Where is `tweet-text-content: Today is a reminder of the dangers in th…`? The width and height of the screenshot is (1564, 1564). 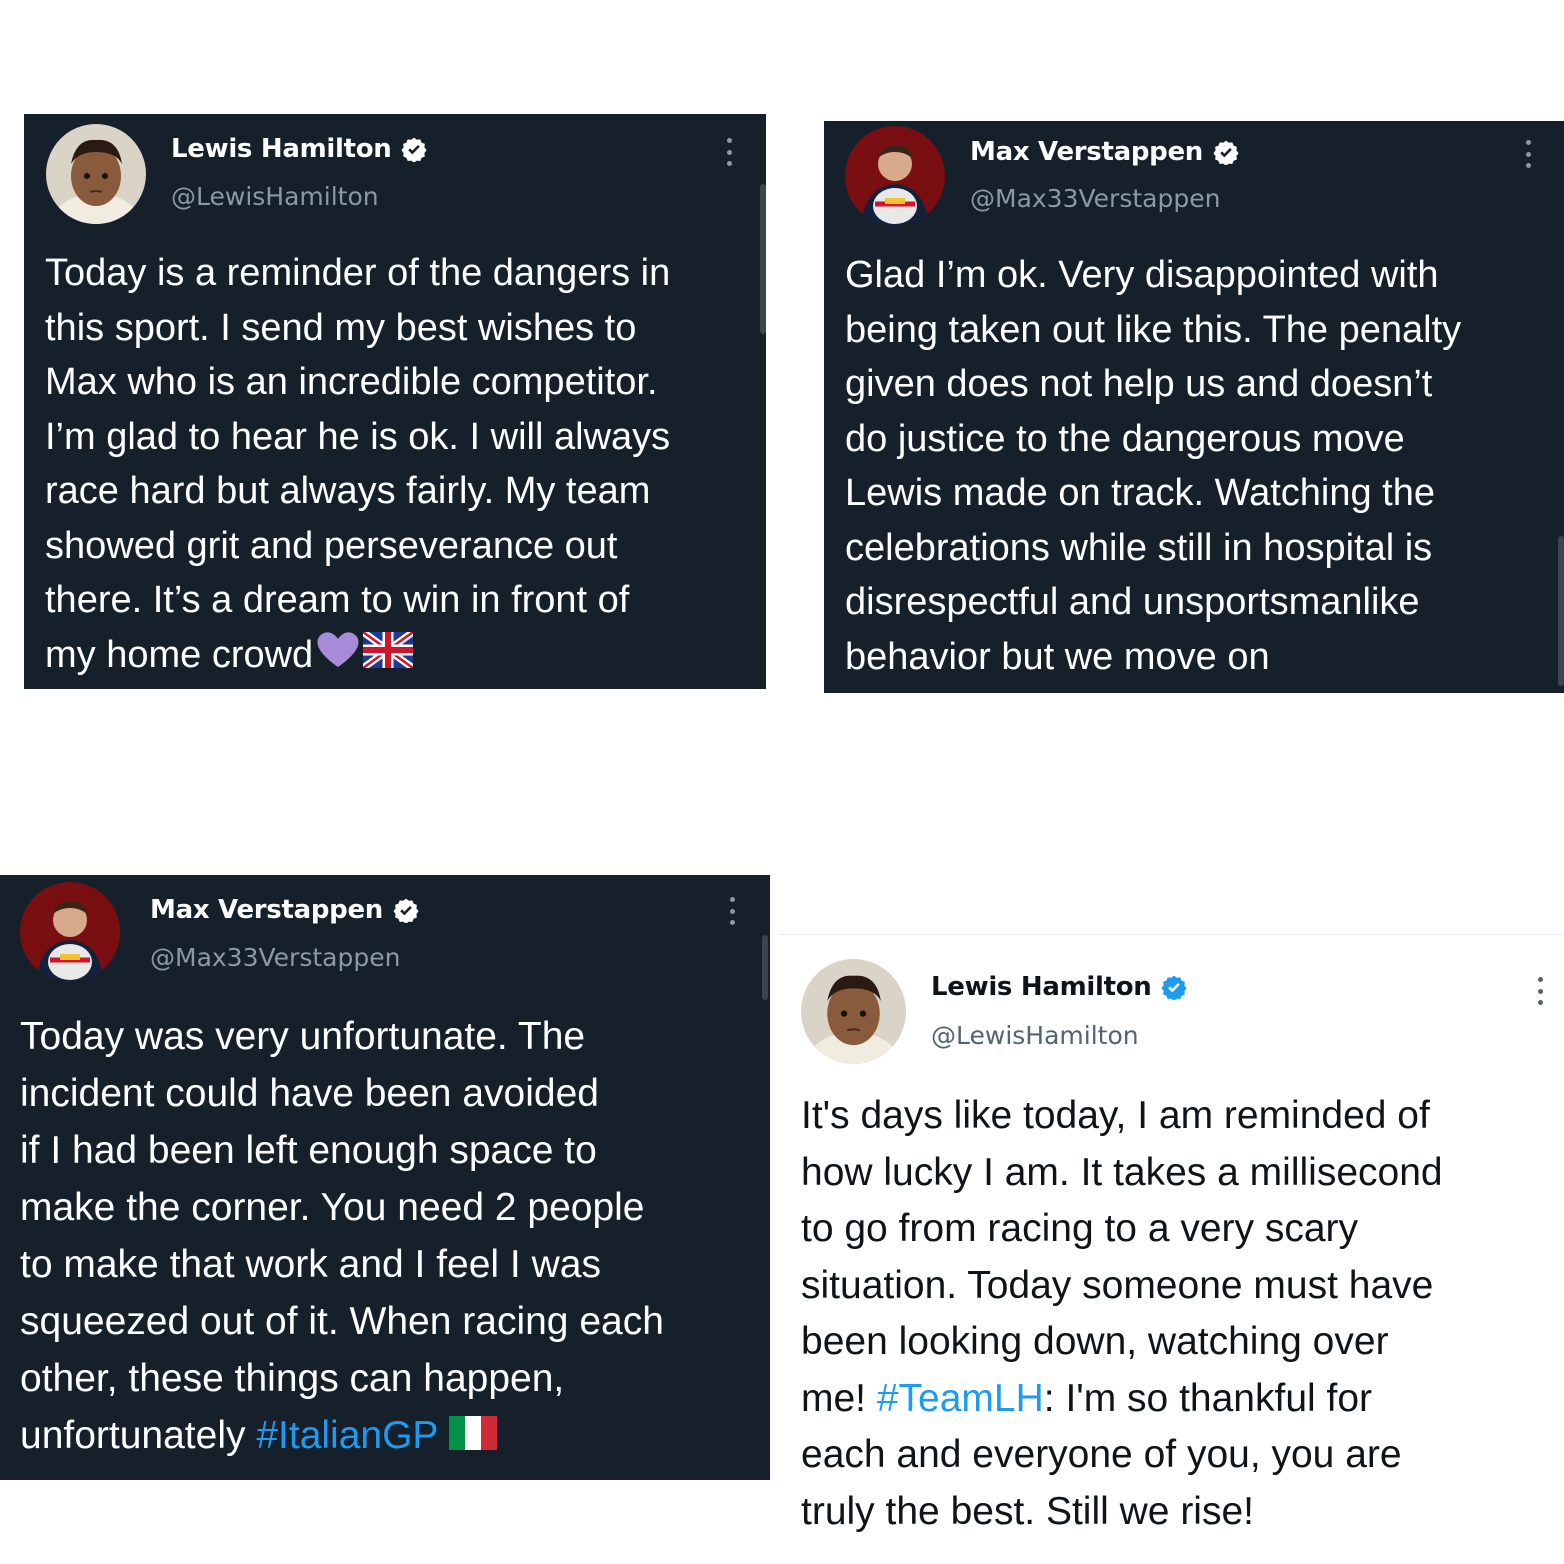 tweet-text-content: Today is a reminder of the dangers in th… is located at coordinates (358, 464).